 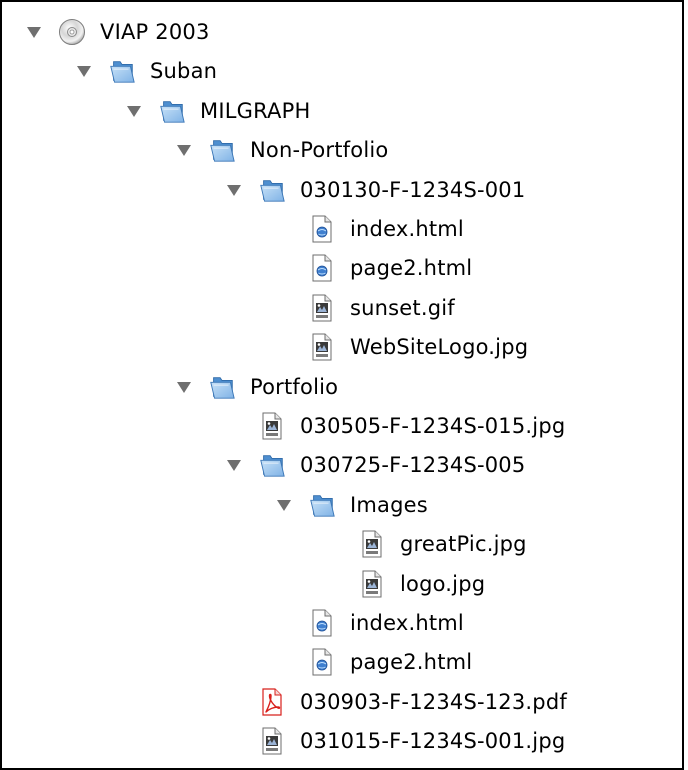 I want to click on tree-row: Non-Portfolio, so click(x=282, y=150).